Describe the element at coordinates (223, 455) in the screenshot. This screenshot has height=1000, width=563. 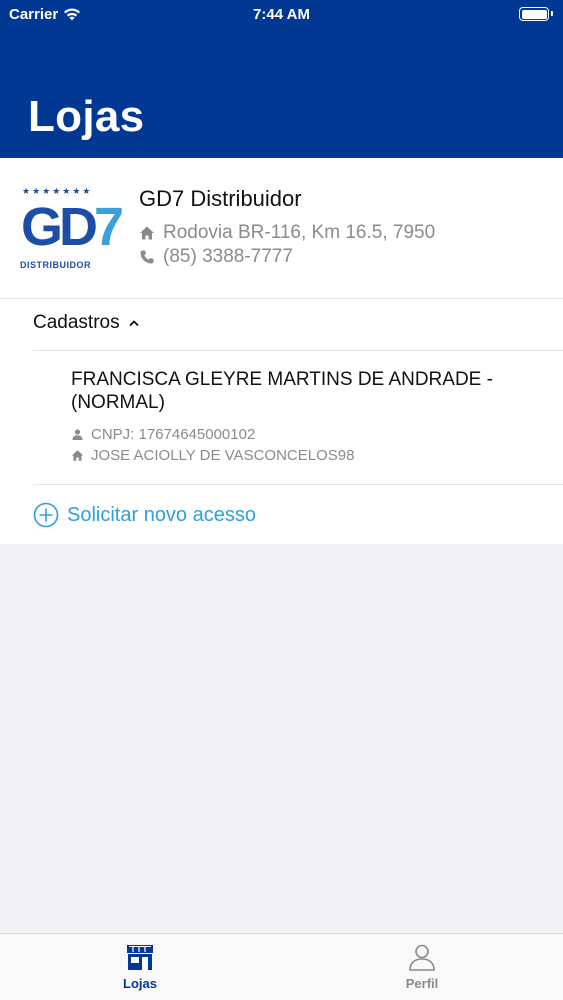
I see `registration-address-text: JOSE ACIOLLY DE VASCONCELOS98` at that location.